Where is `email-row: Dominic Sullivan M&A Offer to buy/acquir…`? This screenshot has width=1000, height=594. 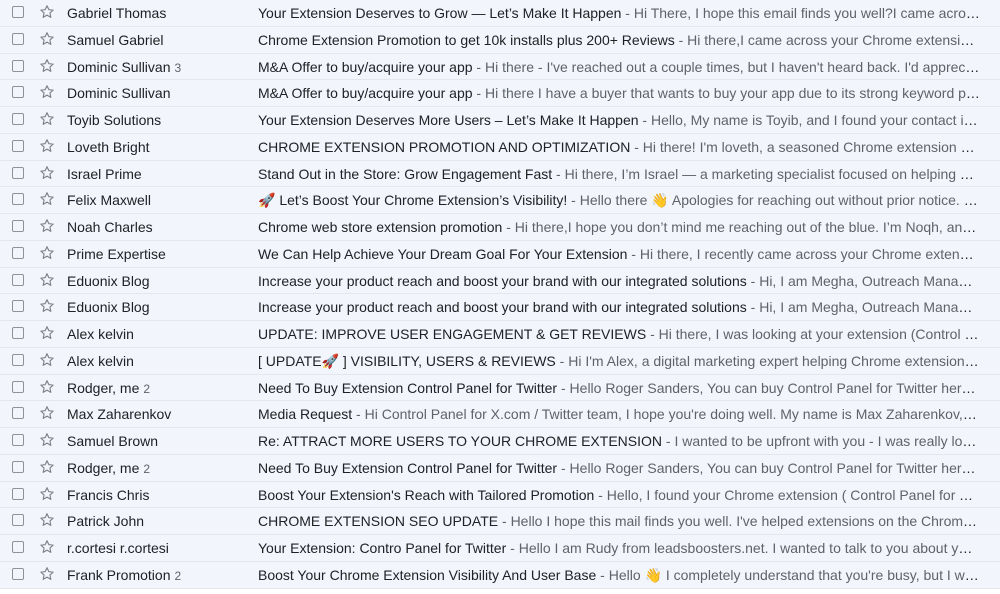
email-row: Dominic Sullivan M&A Offer to buy/acquir… is located at coordinates (500, 93).